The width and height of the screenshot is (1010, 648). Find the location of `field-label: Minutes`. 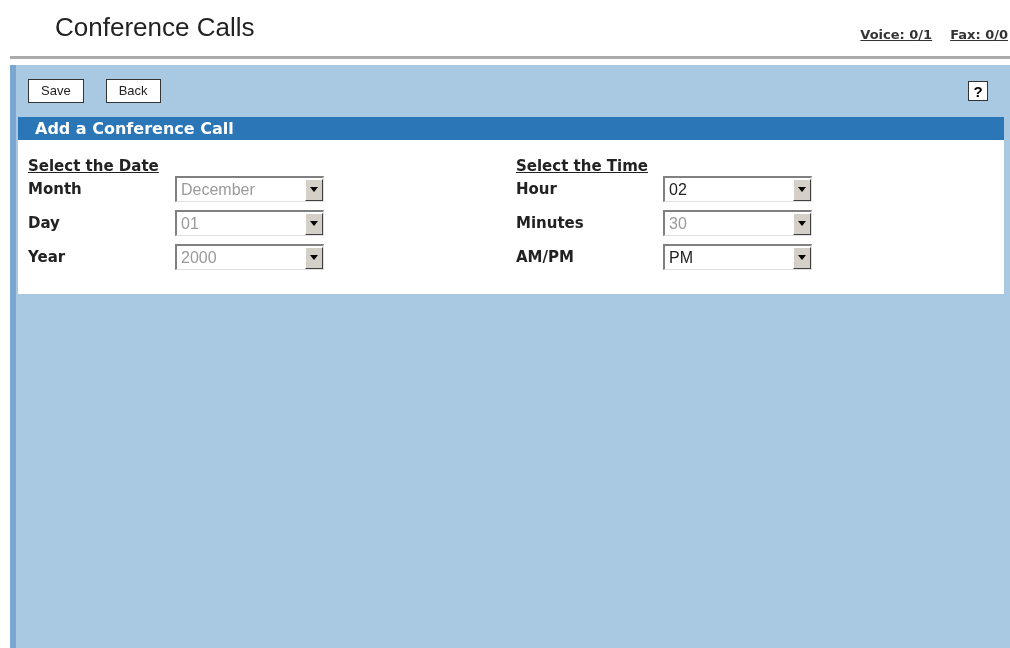

field-label: Minutes is located at coordinates (550, 223).